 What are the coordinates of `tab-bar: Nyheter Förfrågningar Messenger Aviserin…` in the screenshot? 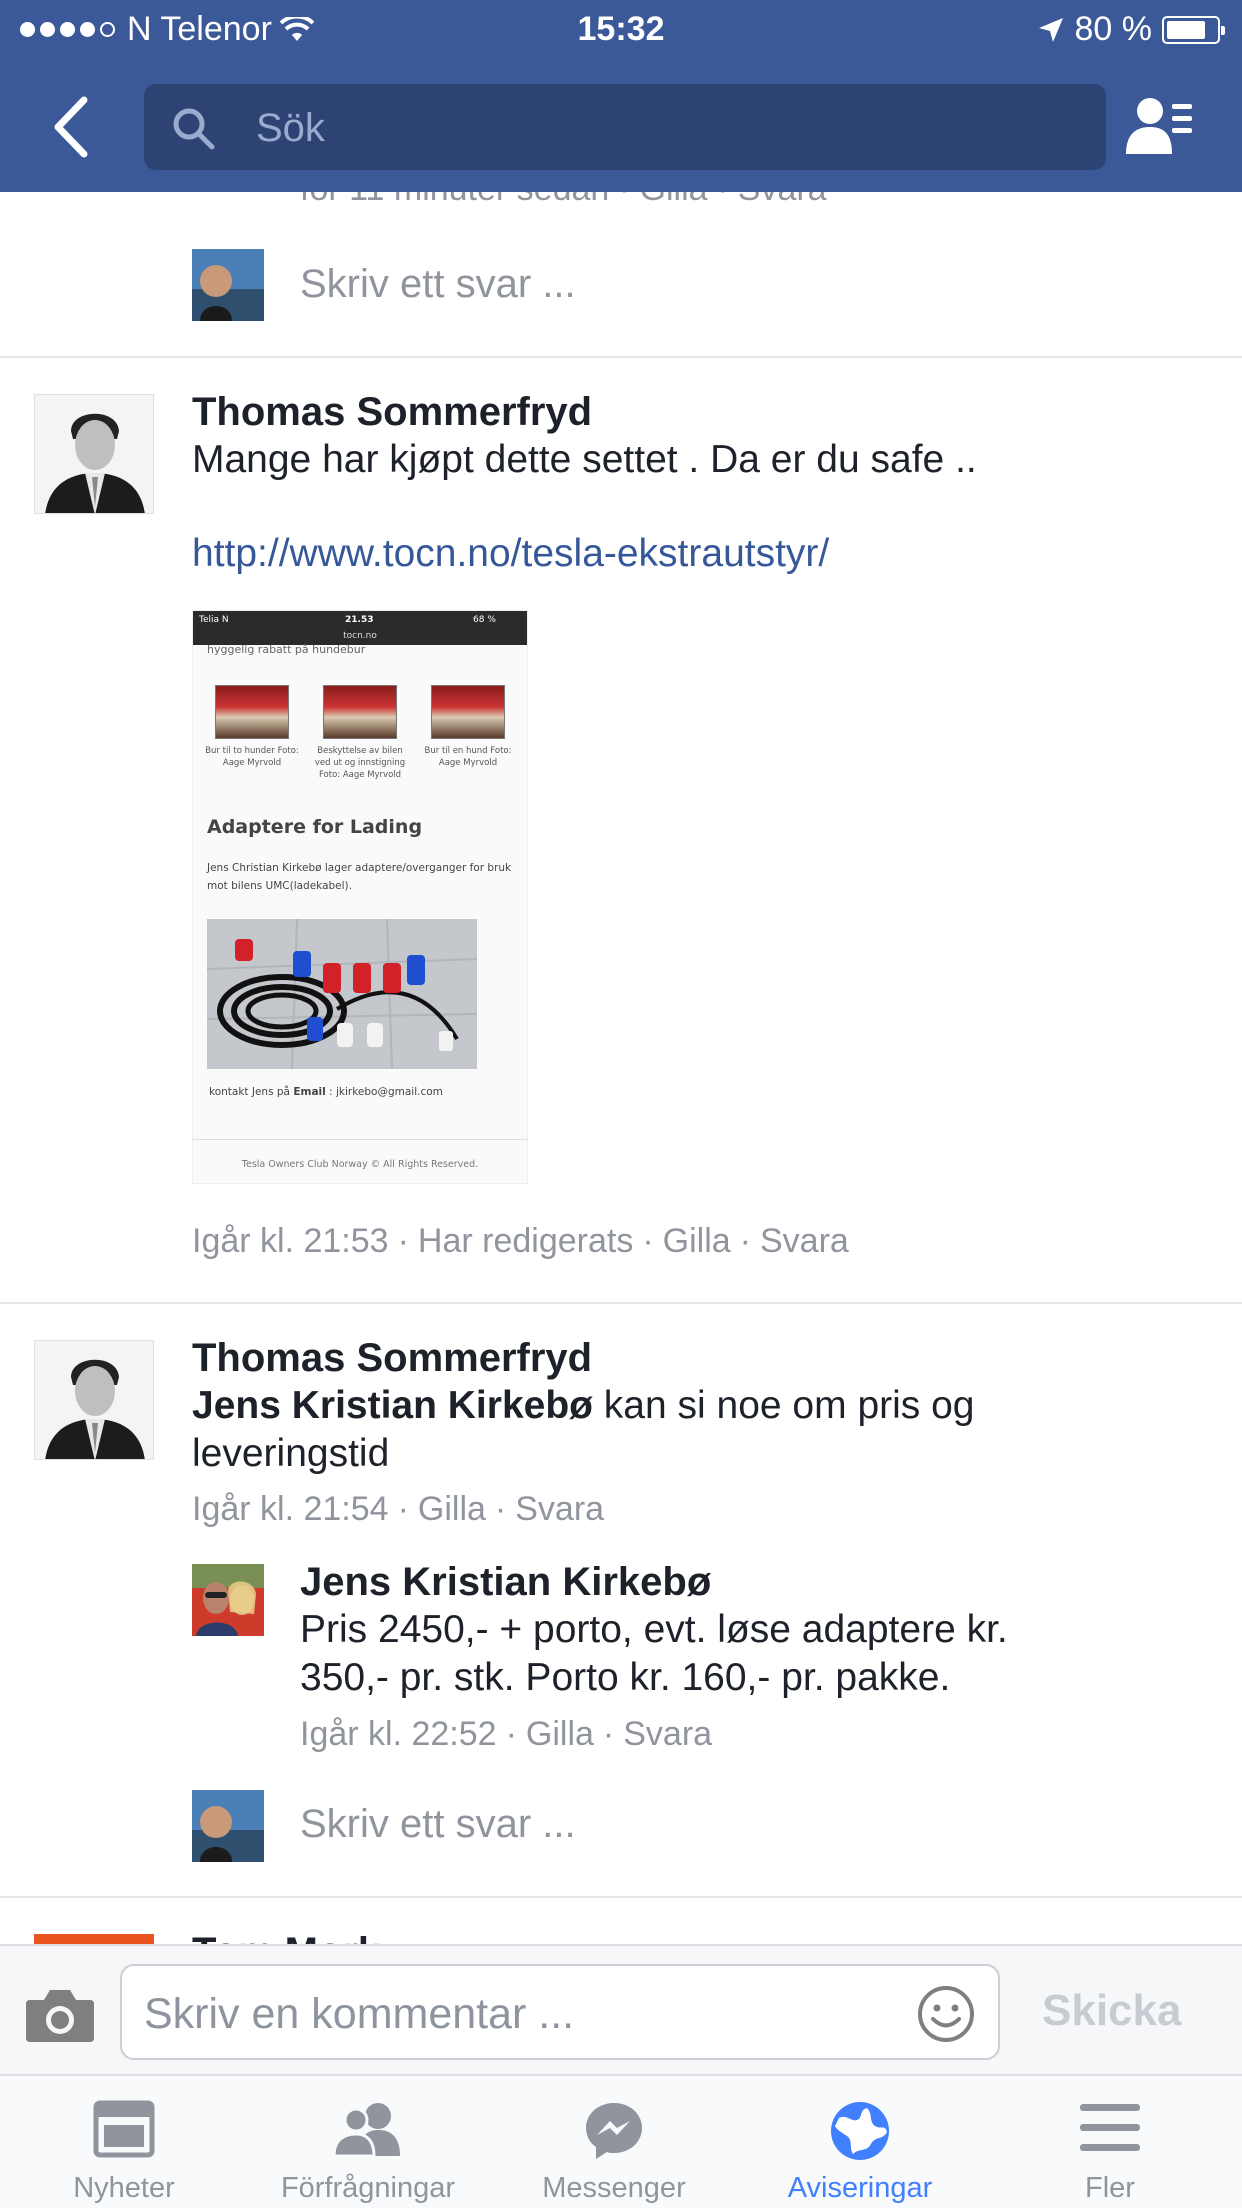 It's located at (621, 2141).